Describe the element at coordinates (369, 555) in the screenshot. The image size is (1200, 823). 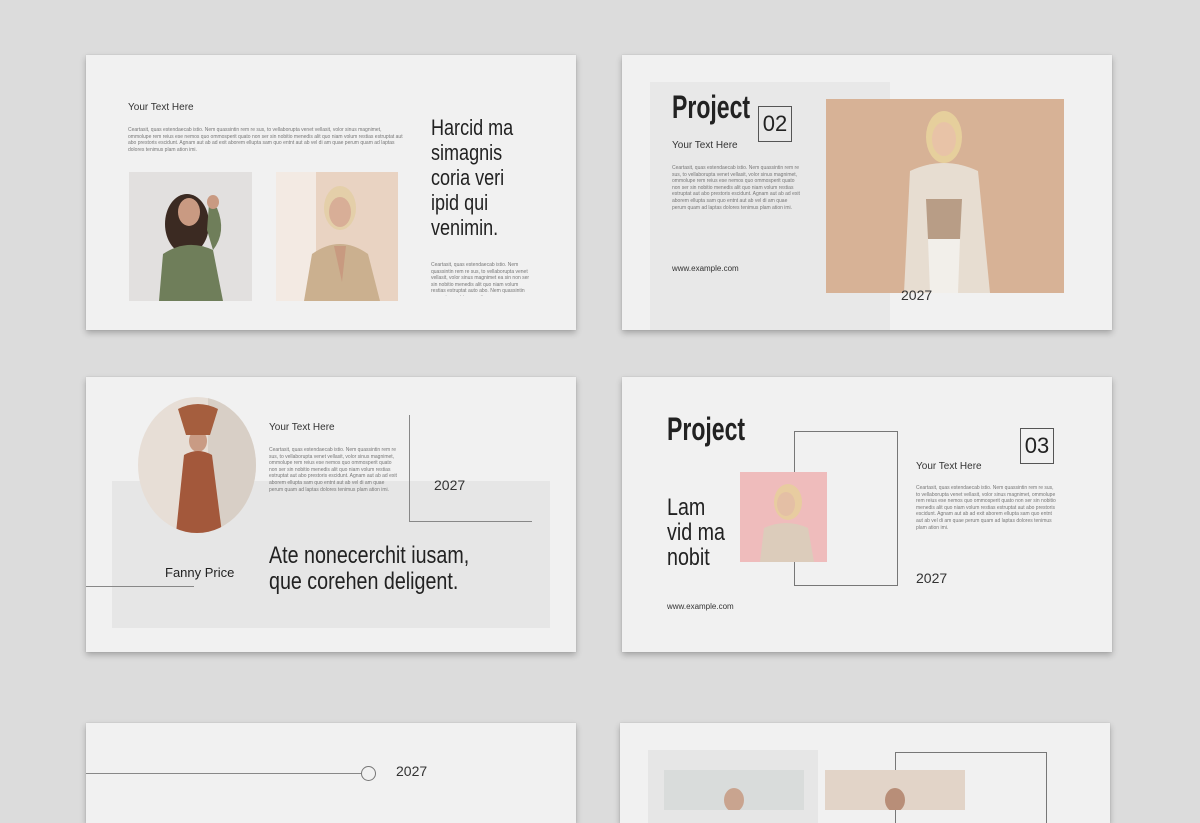
I see `quote-line: Ate nonecerchit iusam,` at that location.